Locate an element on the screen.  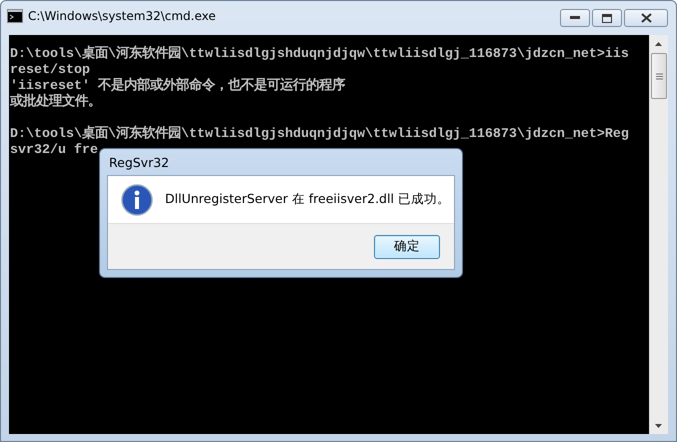
console-line: D:\tools\桌面\河东软件园\ttwliisdlgjshduqnjdjqw\ttwliisdlgj_116873\jdzcn_net>Reg is located at coordinates (320, 135).